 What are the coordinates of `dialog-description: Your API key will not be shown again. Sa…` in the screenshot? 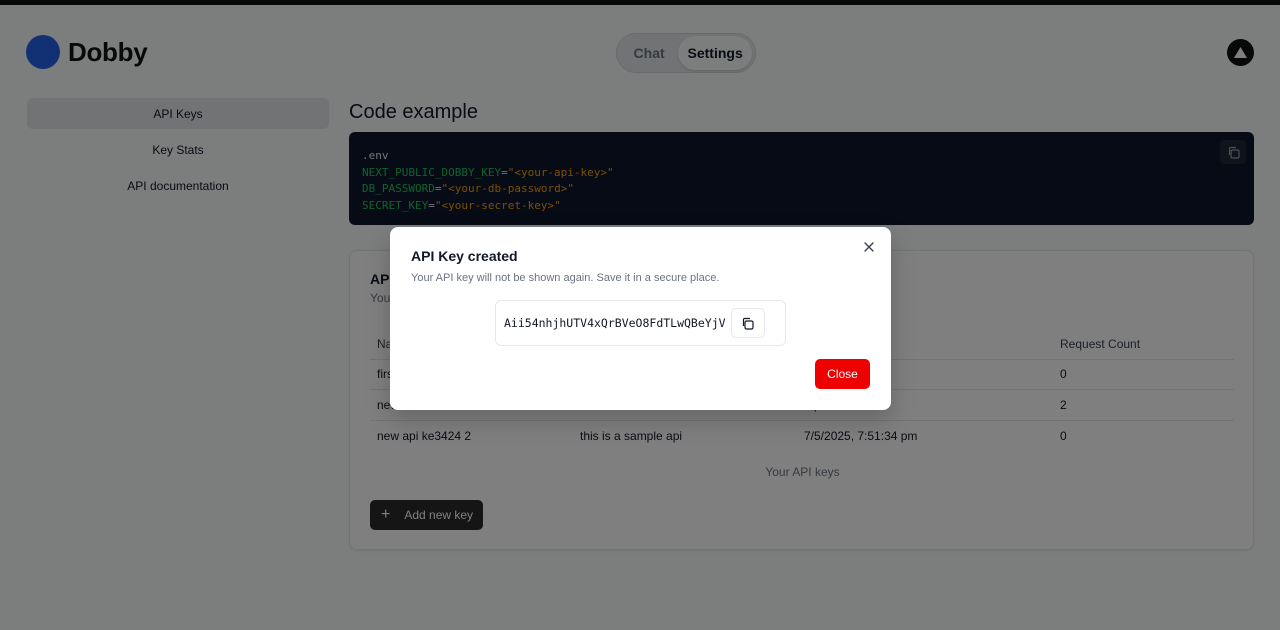 It's located at (565, 278).